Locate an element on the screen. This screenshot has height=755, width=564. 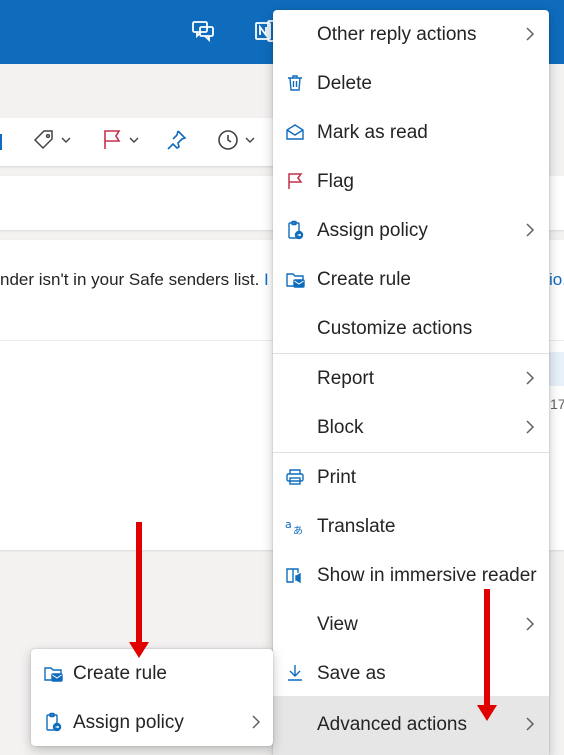
menu-item-other-reply-actions: Other reply actions is located at coordinates (411, 34).